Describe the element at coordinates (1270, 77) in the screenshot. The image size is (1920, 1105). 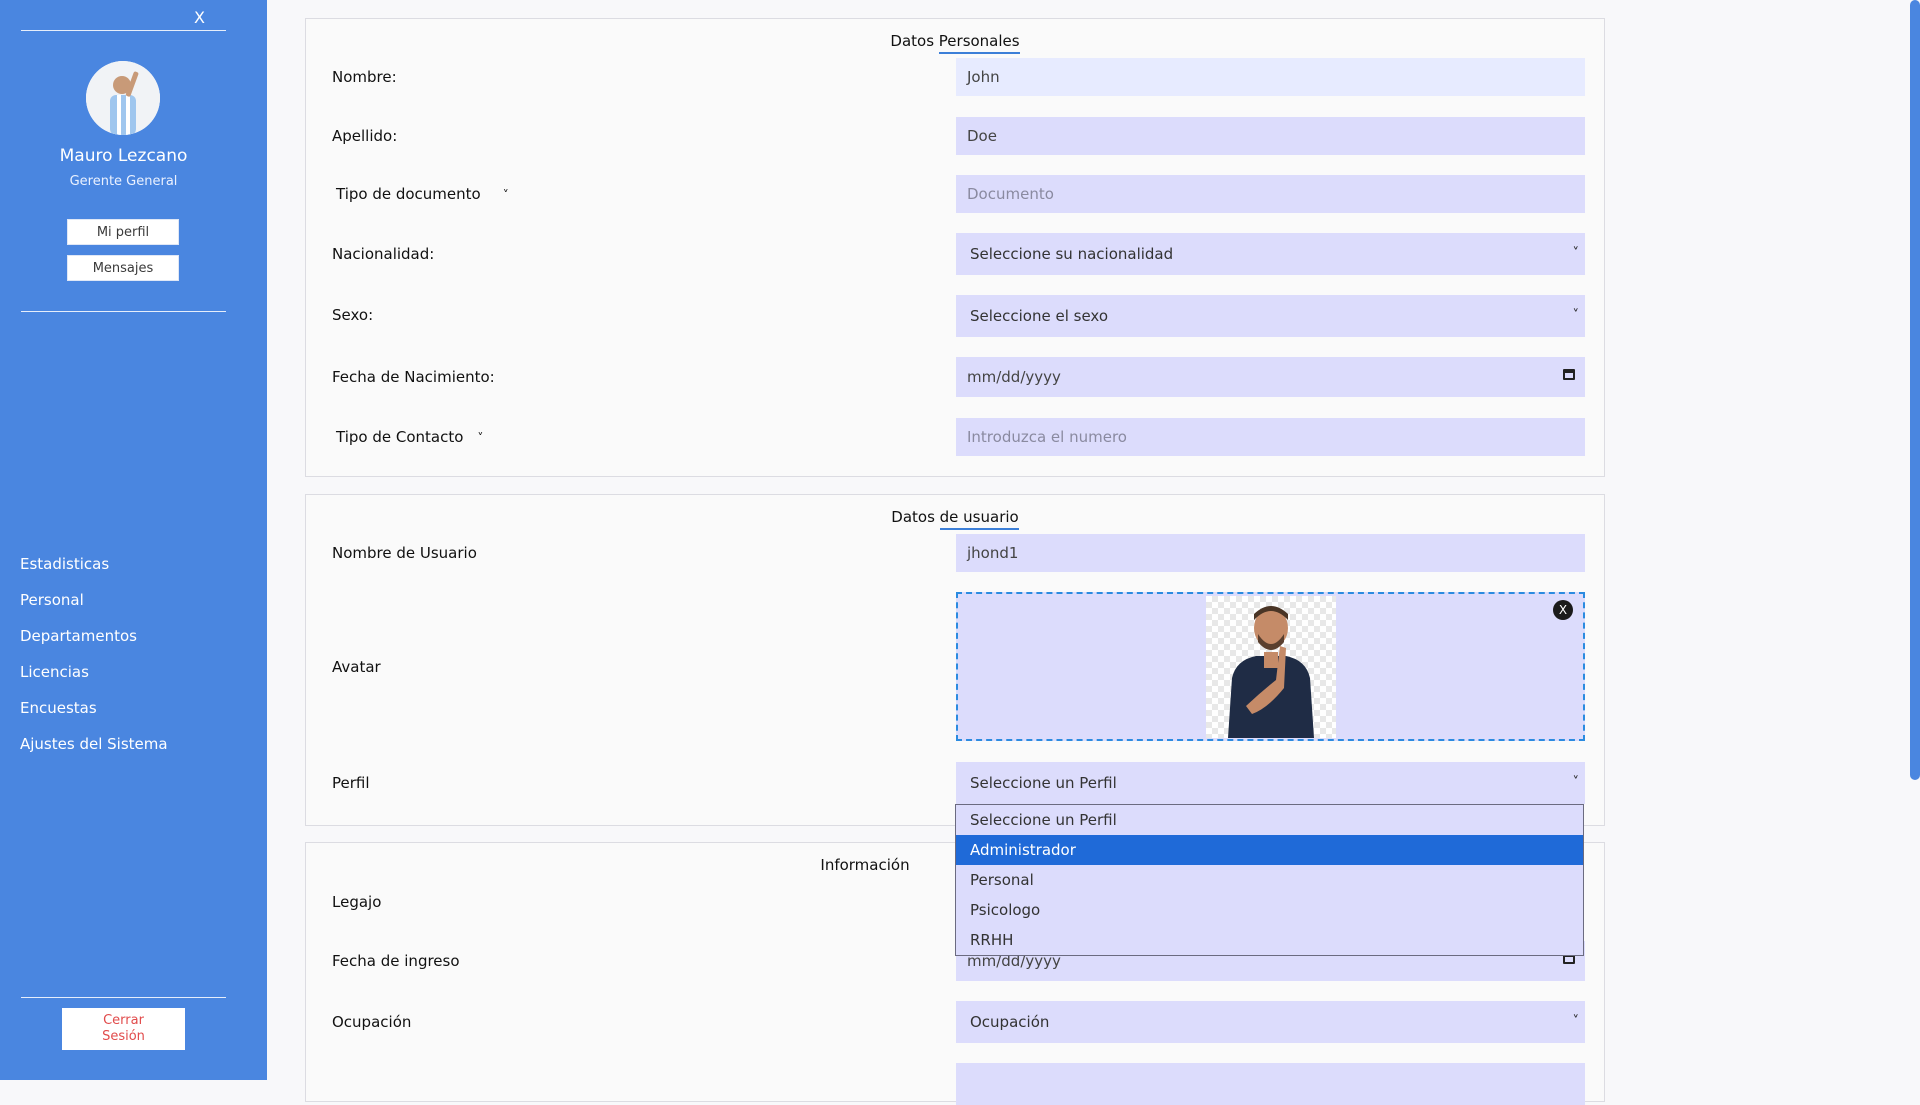
I see `nombre-input: John` at that location.